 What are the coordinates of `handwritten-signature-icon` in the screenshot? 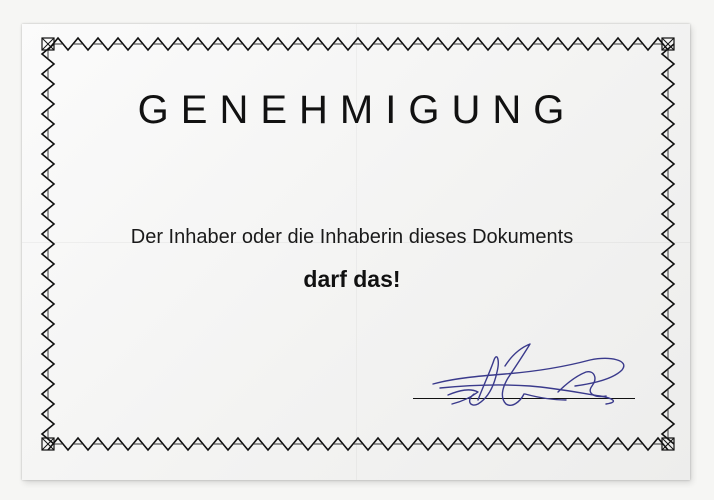 It's located at (528, 374).